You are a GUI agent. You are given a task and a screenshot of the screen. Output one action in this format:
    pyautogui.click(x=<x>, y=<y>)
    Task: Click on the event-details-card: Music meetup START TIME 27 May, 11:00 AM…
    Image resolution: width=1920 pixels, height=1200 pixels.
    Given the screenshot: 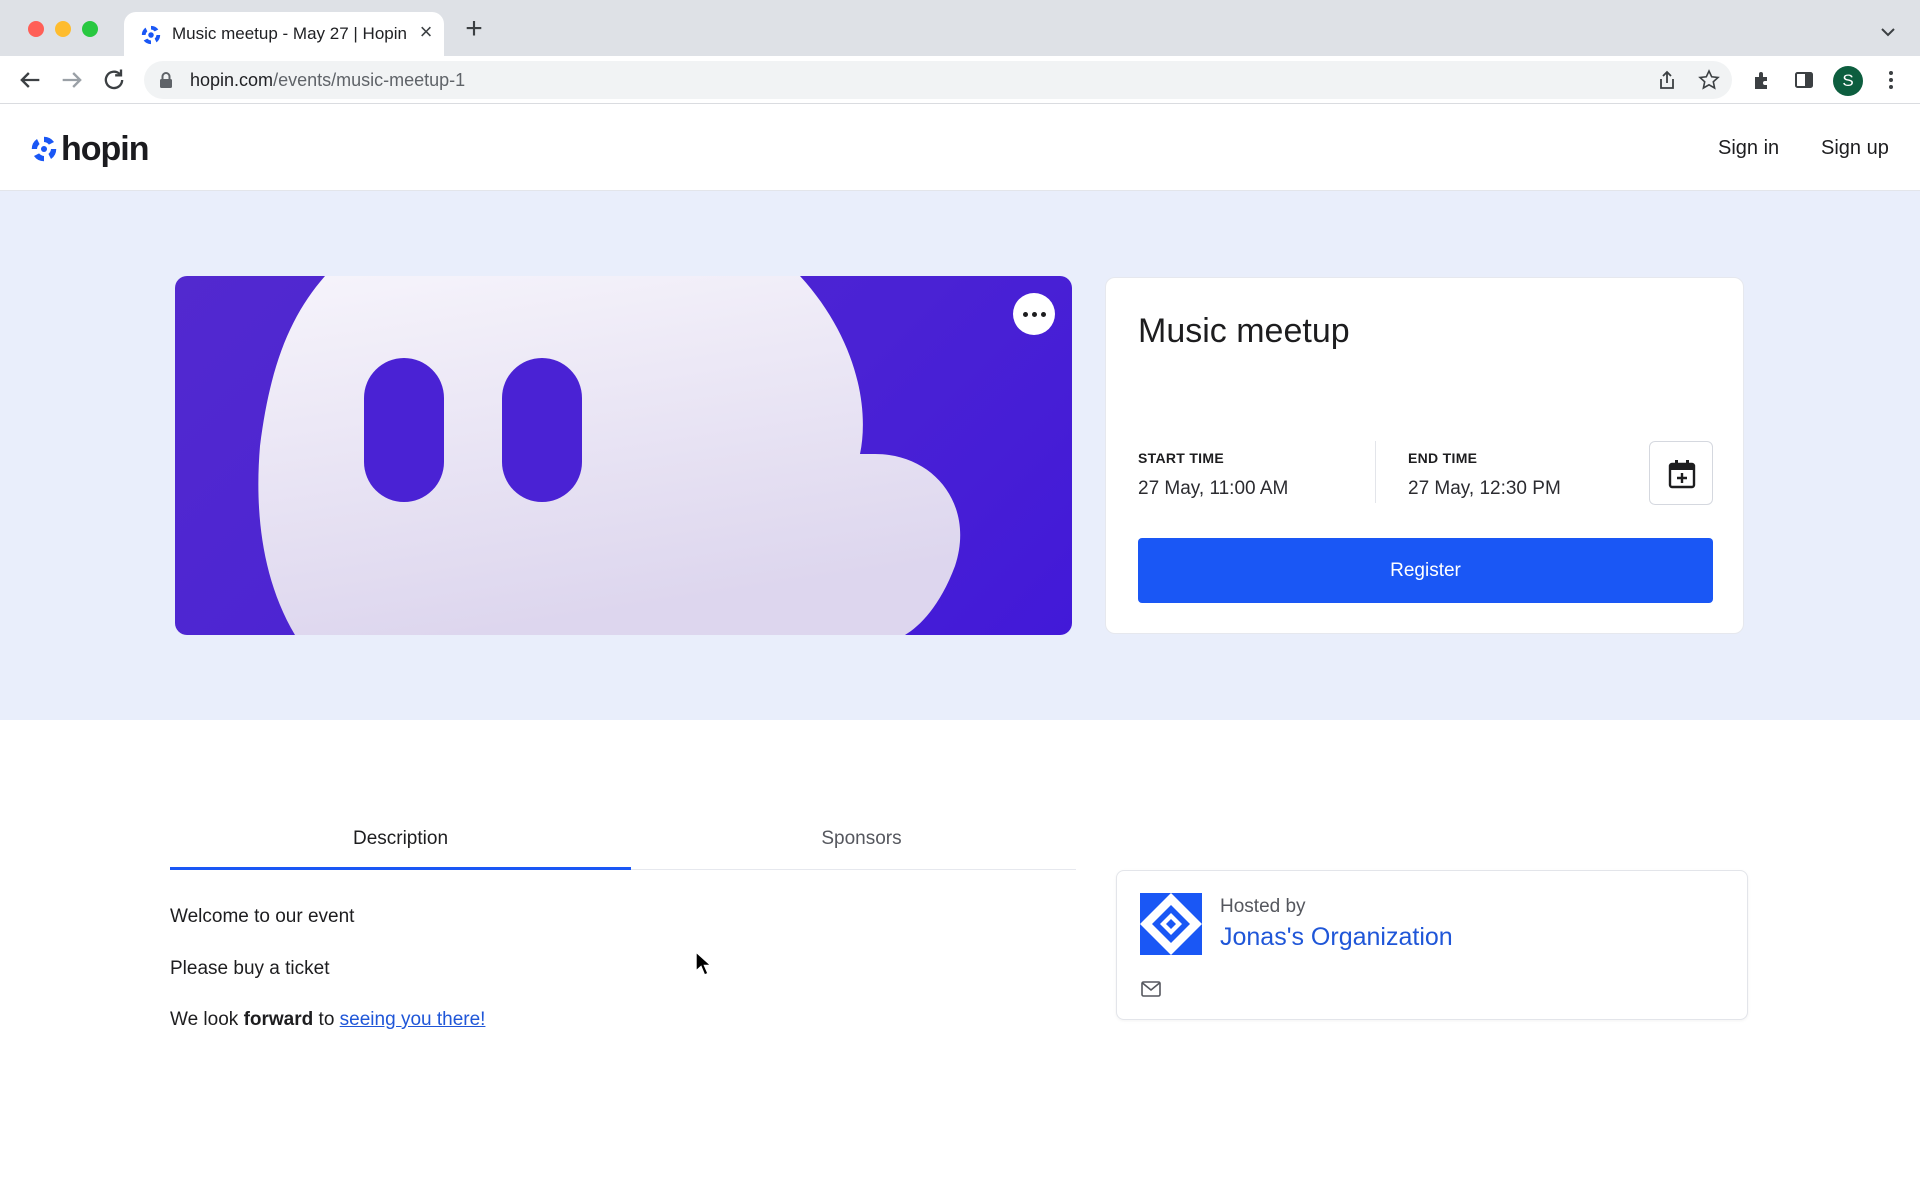 What is the action you would take?
    pyautogui.click(x=1424, y=455)
    